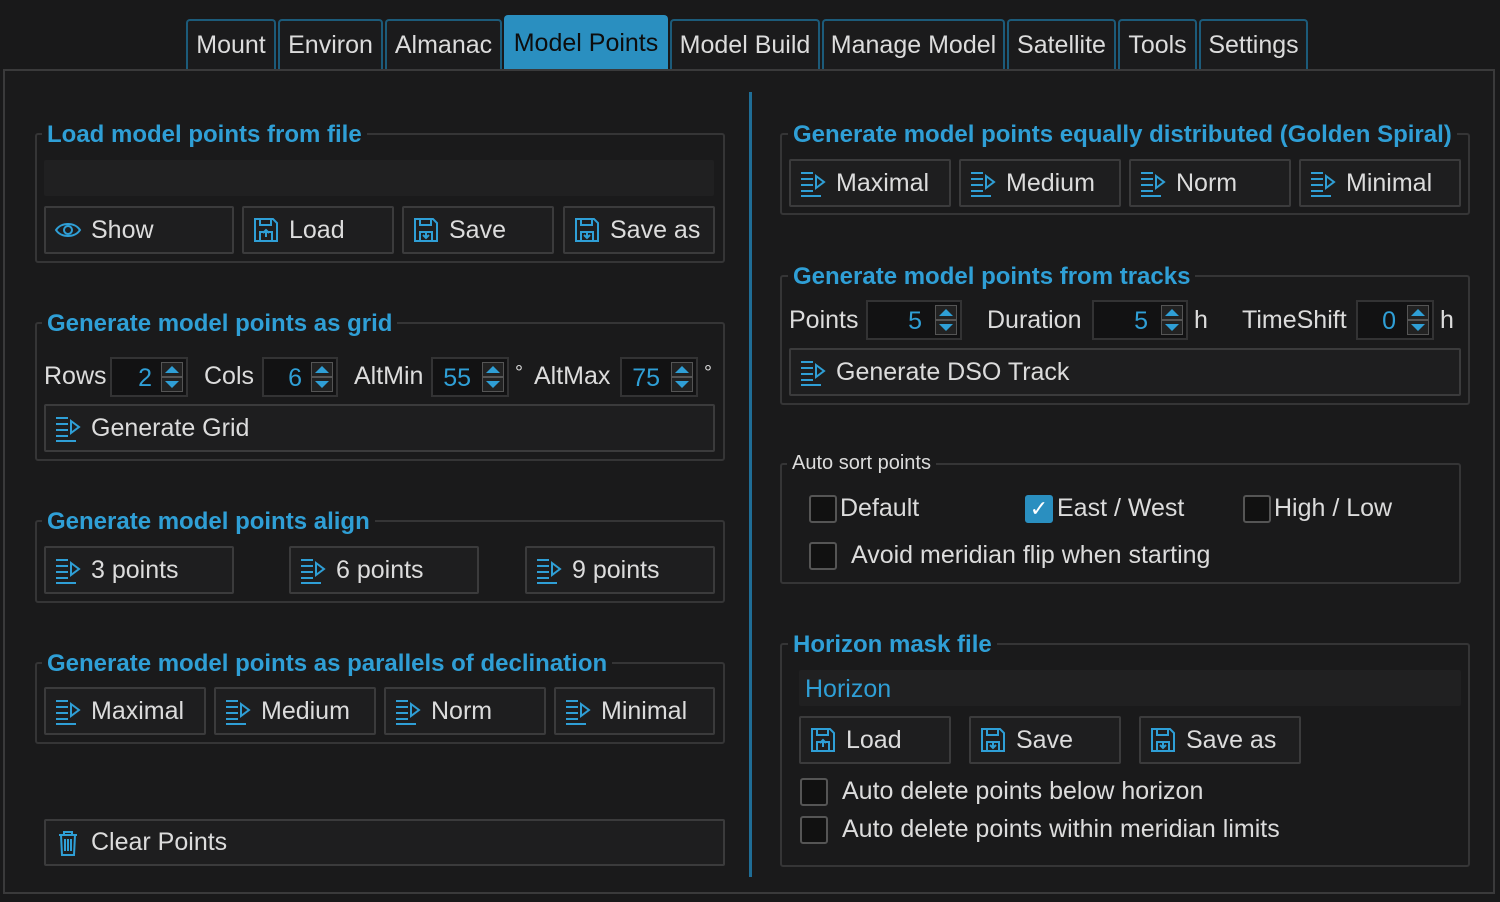 This screenshot has height=902, width=1500. What do you see at coordinates (1125, 372) in the screenshot?
I see `generate-dso-track-button: Generate DSO Track` at bounding box center [1125, 372].